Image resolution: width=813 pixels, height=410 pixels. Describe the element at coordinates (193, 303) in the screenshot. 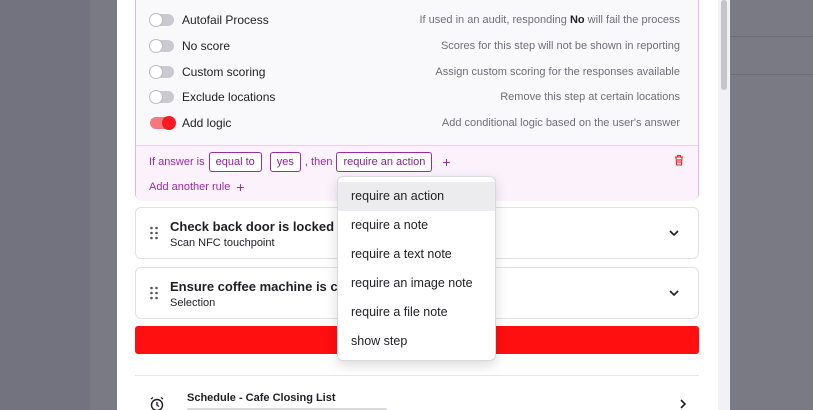

I see `step-subtitle: Selection` at that location.